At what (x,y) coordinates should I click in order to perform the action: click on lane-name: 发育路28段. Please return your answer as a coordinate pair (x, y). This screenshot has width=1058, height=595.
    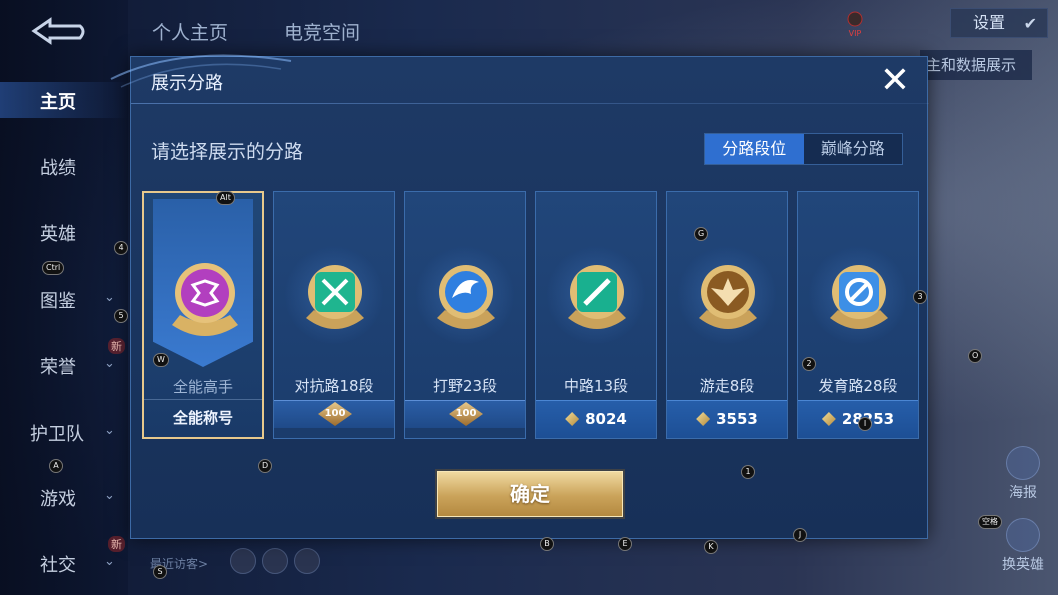
    Looking at the image, I should click on (858, 386).